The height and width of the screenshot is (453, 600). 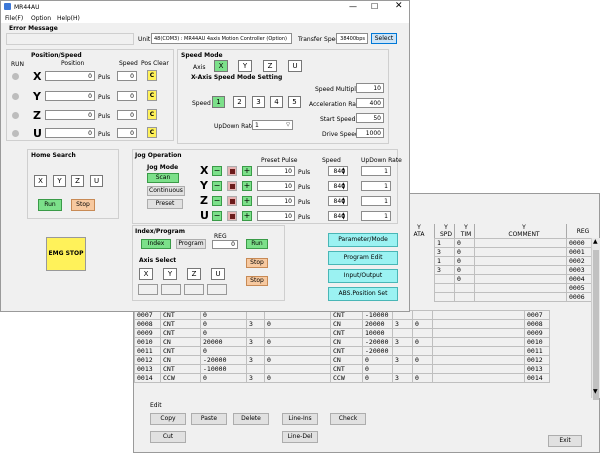 What do you see at coordinates (209, 419) in the screenshot?
I see `paste-button: Paste` at bounding box center [209, 419].